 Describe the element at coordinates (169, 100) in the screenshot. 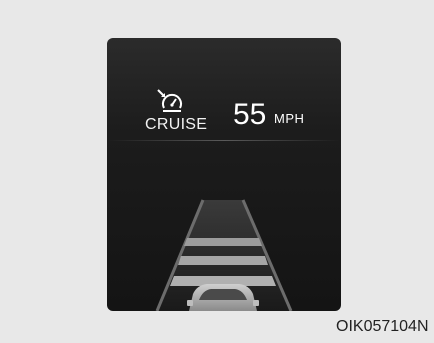

I see `cruise-speedometer-icon` at that location.